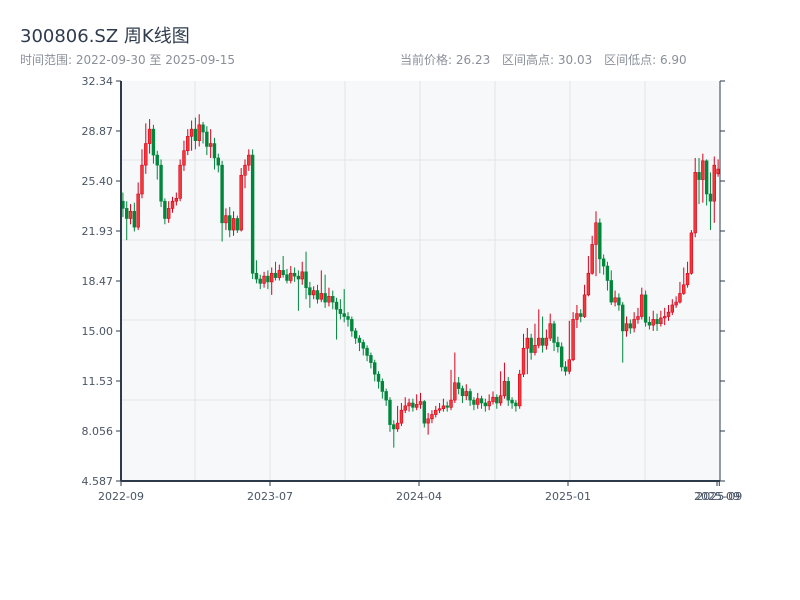 The image size is (800, 600). What do you see at coordinates (419, 496) in the screenshot?
I see `x-tick-label: 2024-04` at bounding box center [419, 496].